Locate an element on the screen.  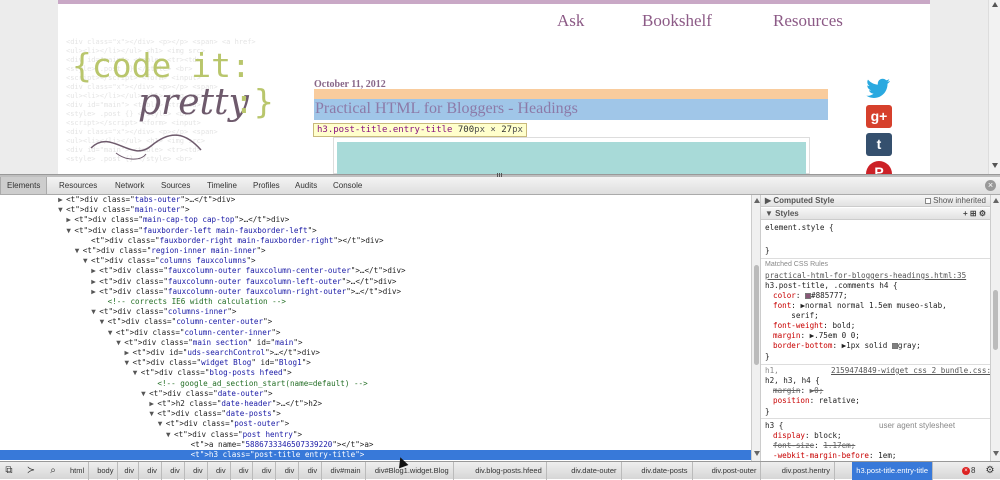
rule1-selector: h3.post-title, .comments h4 { is located at coordinates (831, 286).